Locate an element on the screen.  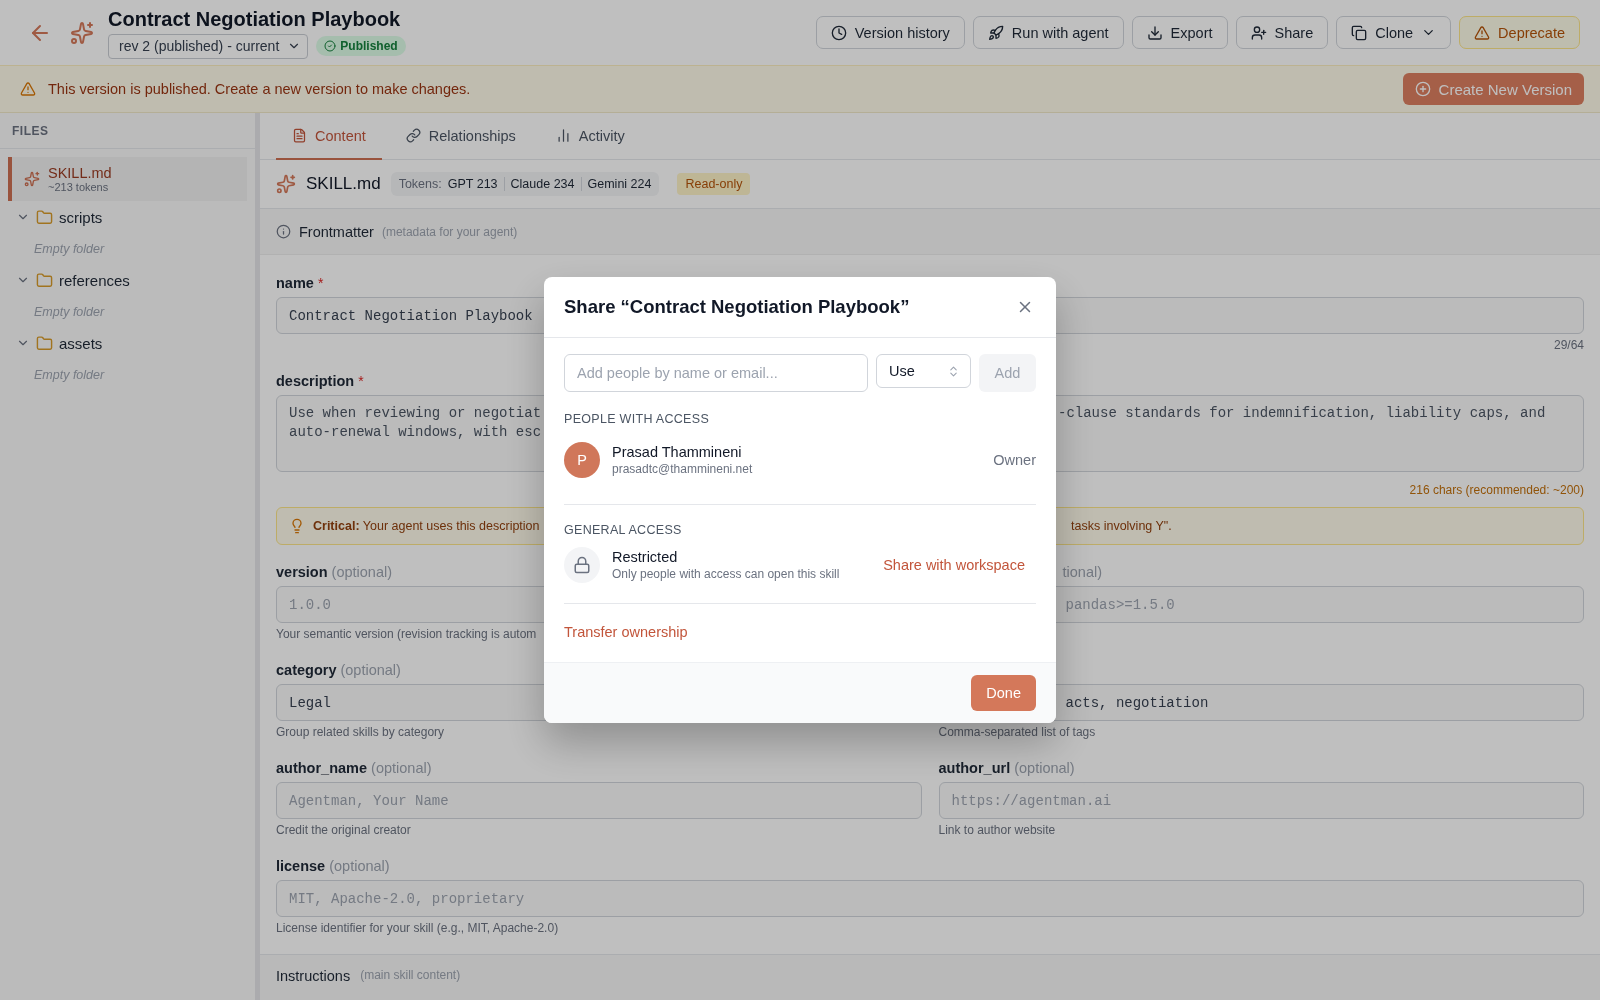
token-chip: Tokens: GPT 213 Claude 234 Gemini 224 is located at coordinates (525, 184).